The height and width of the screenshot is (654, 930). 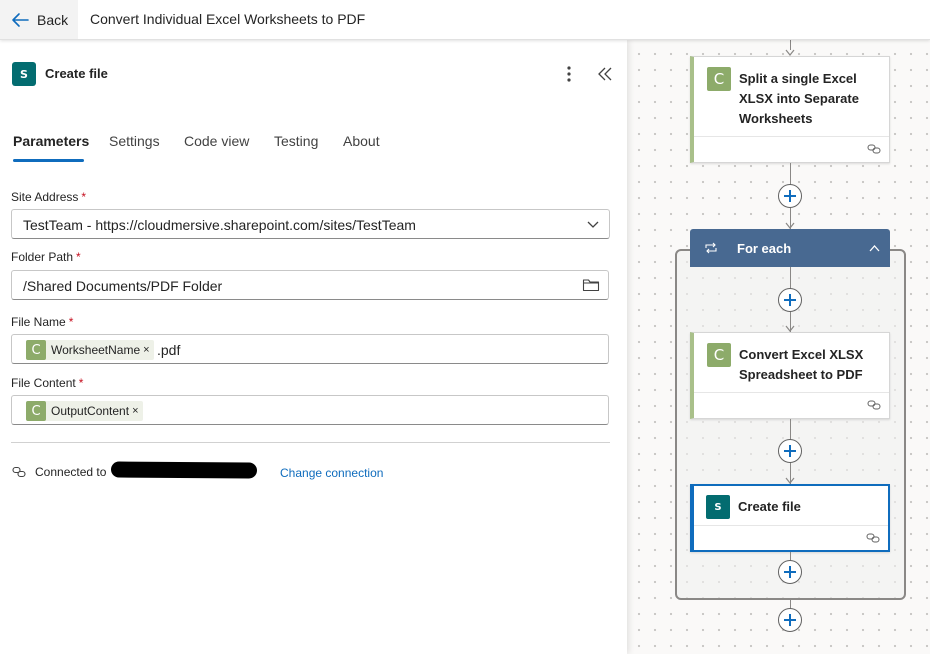 I want to click on file-name-input: C WorksheetName × .pdf, so click(x=310, y=349).